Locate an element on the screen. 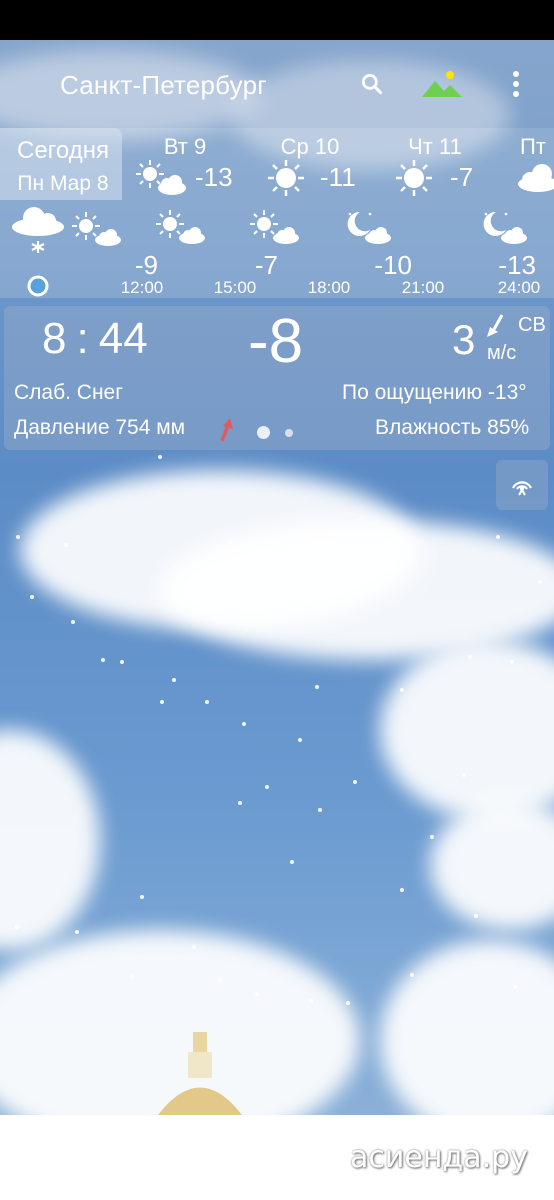  wind-direction: СВ is located at coordinates (532, 325).